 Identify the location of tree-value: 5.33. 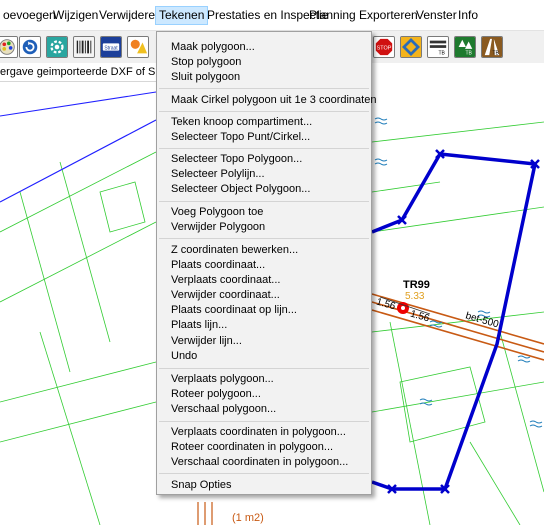
(415, 296).